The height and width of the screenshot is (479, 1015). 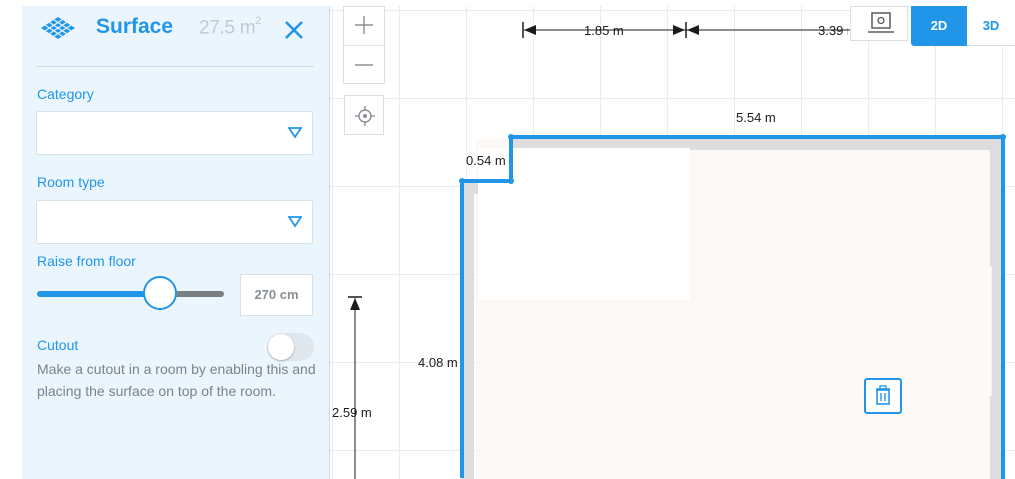 What do you see at coordinates (939, 26) in the screenshot?
I see `view-2d-button: 2D` at bounding box center [939, 26].